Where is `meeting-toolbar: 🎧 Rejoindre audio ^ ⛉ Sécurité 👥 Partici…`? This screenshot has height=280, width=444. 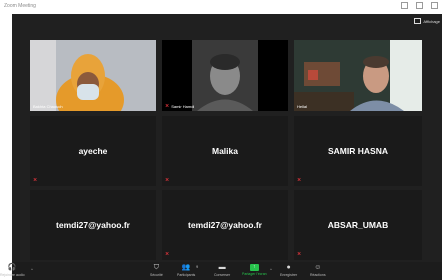 meeting-toolbar: 🎧 Rejoindre audio ^ ⛉ Sécurité 👥 Partici… is located at coordinates (221, 271).